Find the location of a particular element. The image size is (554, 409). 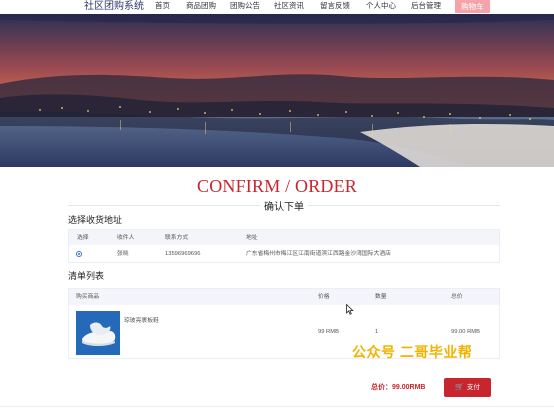

order-footer is located at coordinates (284, 386).